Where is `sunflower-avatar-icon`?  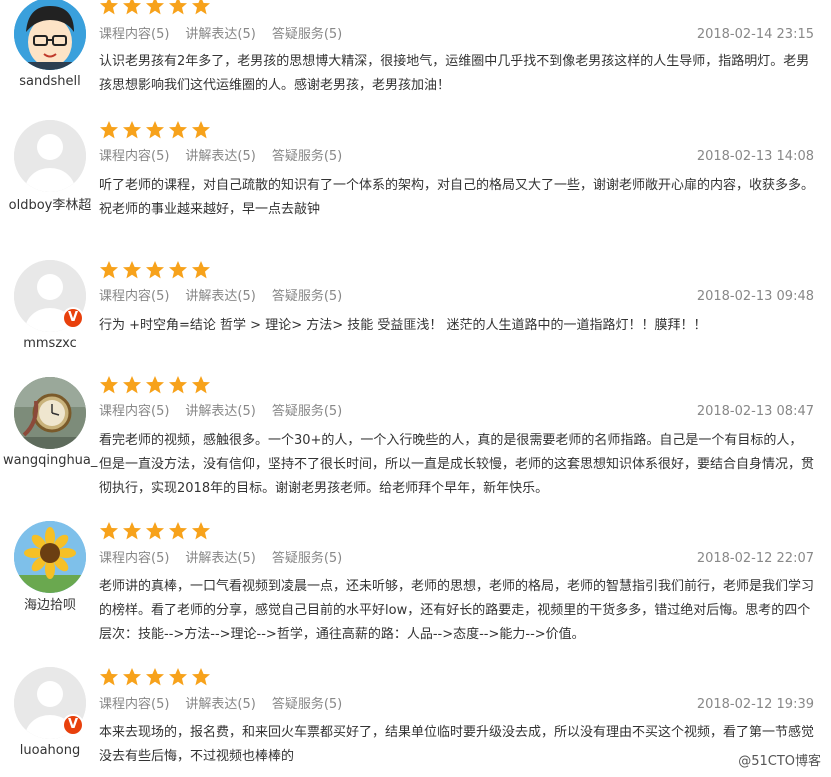
sunflower-avatar-icon is located at coordinates (50, 557).